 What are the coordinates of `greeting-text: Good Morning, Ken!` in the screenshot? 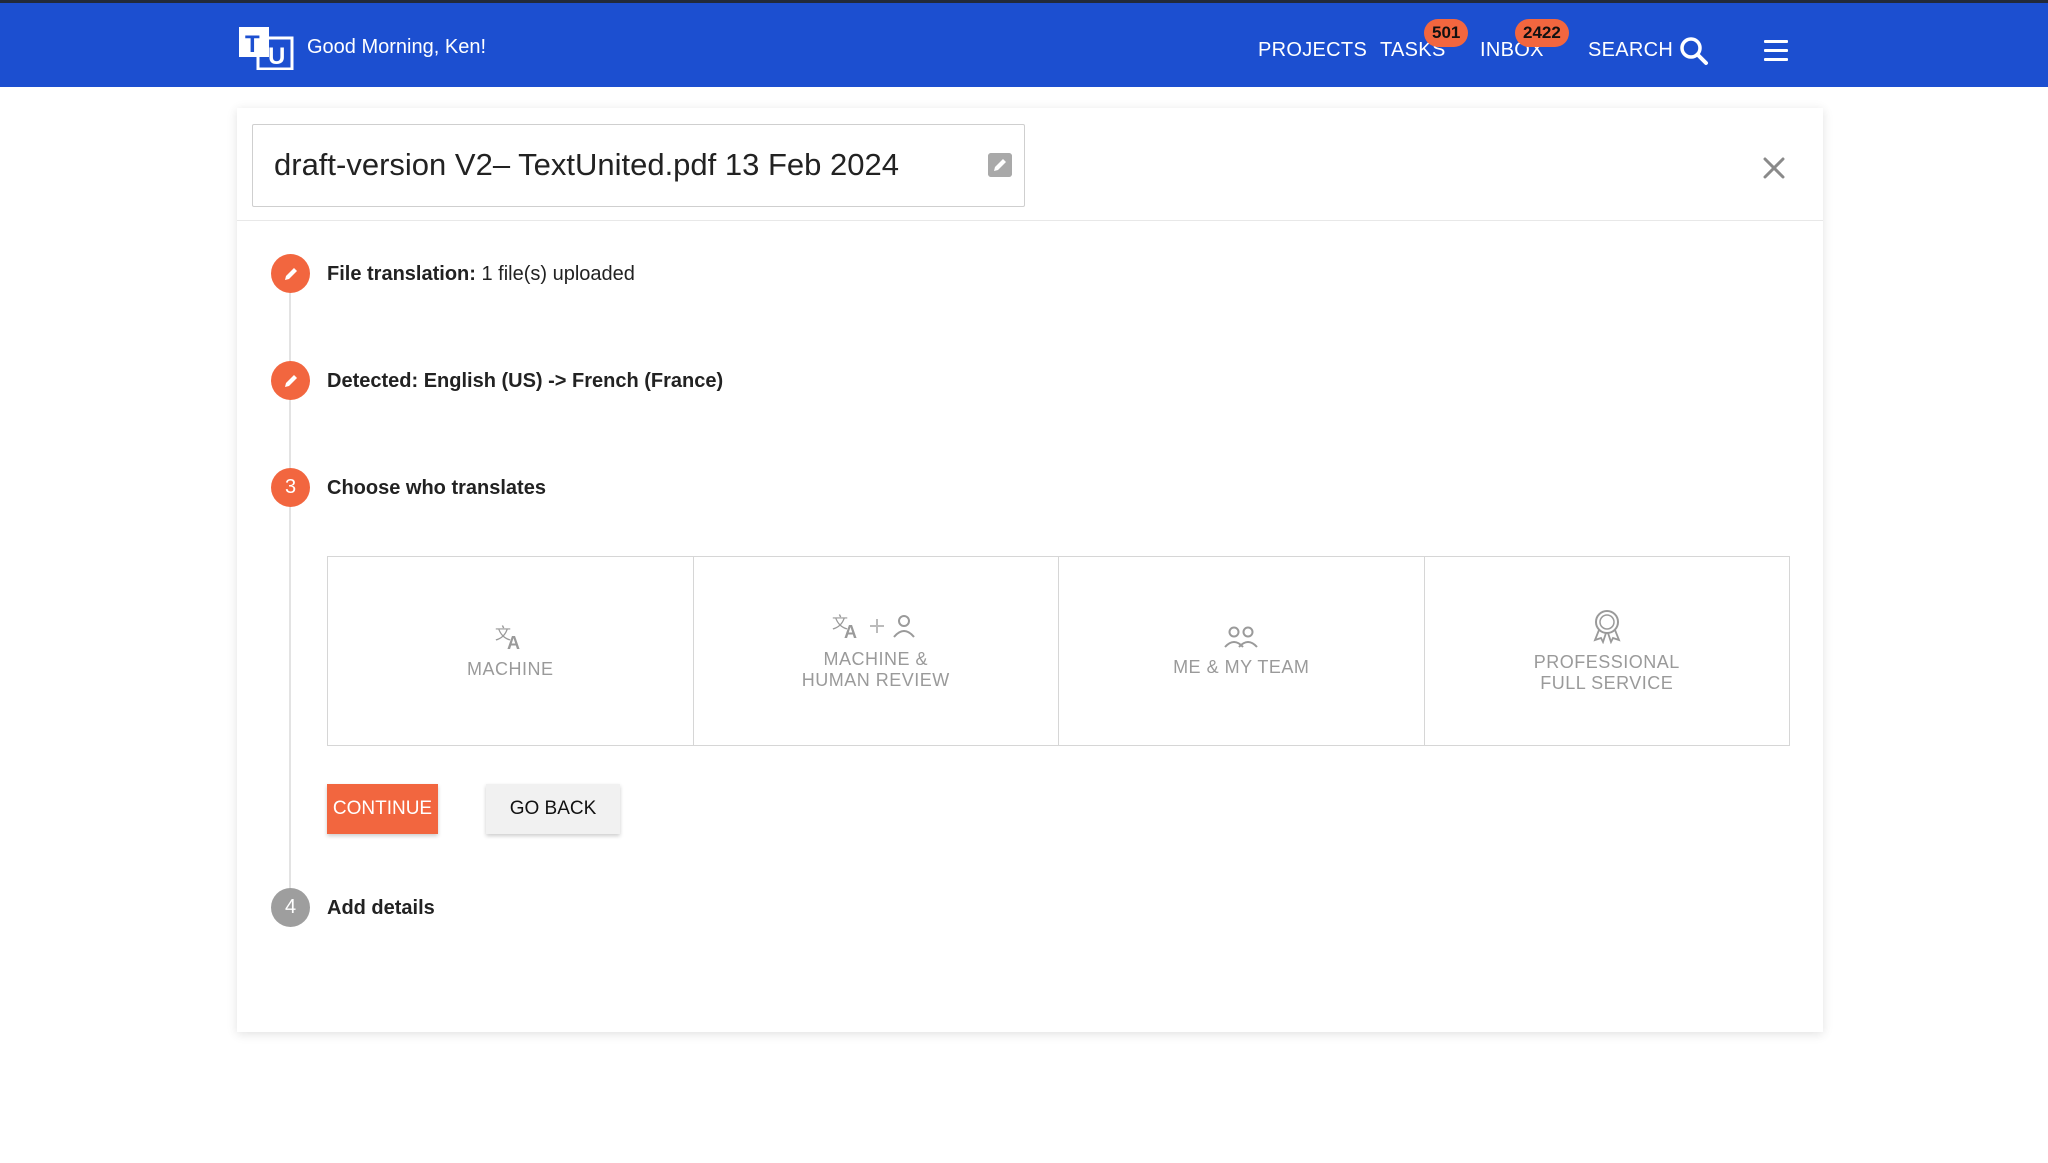 It's located at (396, 47).